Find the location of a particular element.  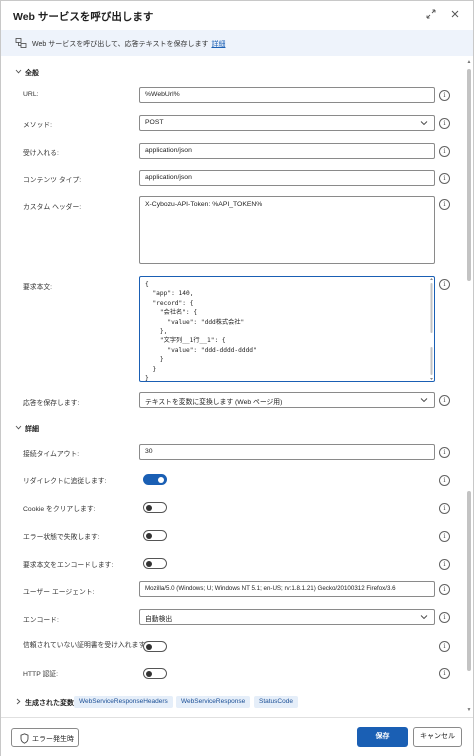

variable-chip: StatusCode is located at coordinates (276, 702).